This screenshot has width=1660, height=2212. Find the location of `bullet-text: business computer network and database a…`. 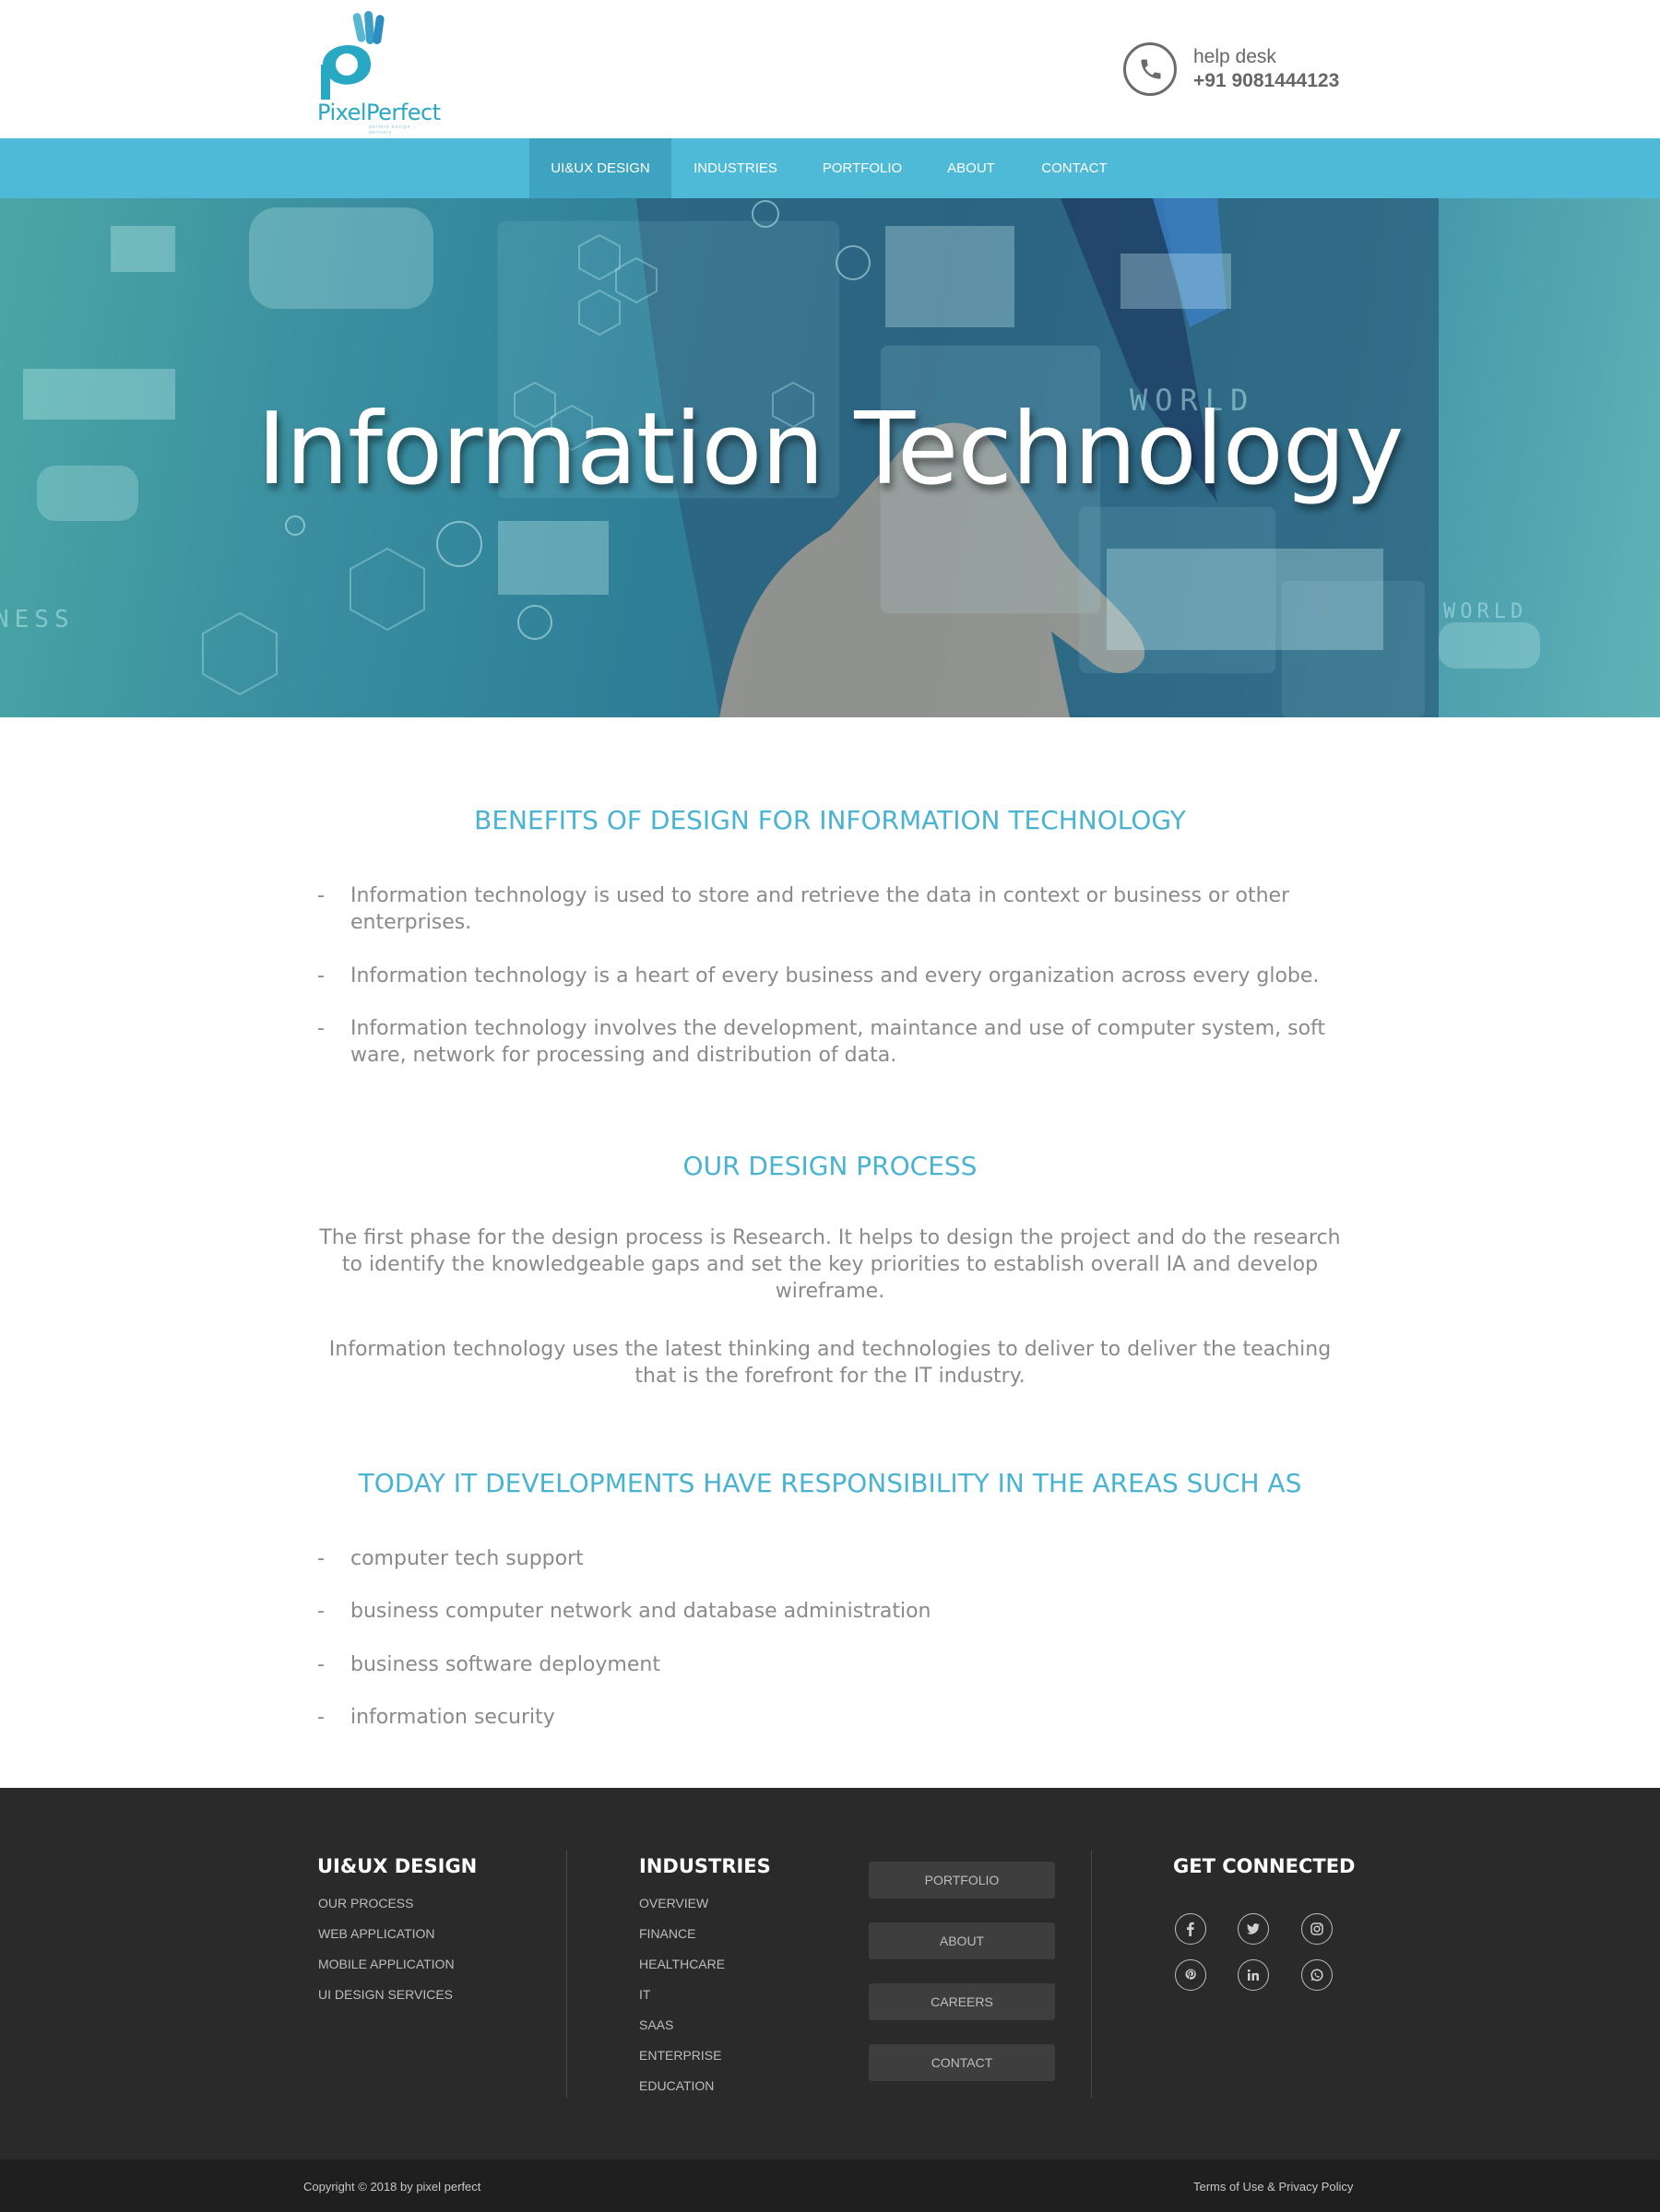

bullet-text: business computer network and database a… is located at coordinates (640, 1612).